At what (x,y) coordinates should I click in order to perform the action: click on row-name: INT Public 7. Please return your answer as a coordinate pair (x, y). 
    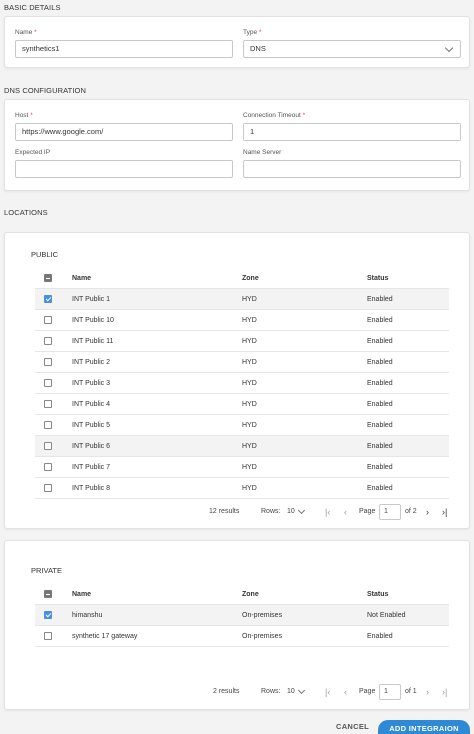
    Looking at the image, I should click on (91, 467).